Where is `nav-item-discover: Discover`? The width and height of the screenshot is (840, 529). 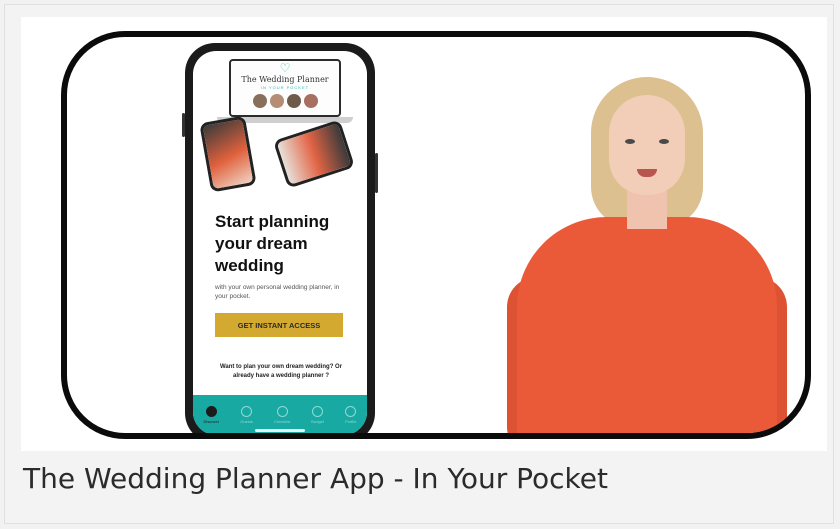 nav-item-discover: Discover is located at coordinates (211, 415).